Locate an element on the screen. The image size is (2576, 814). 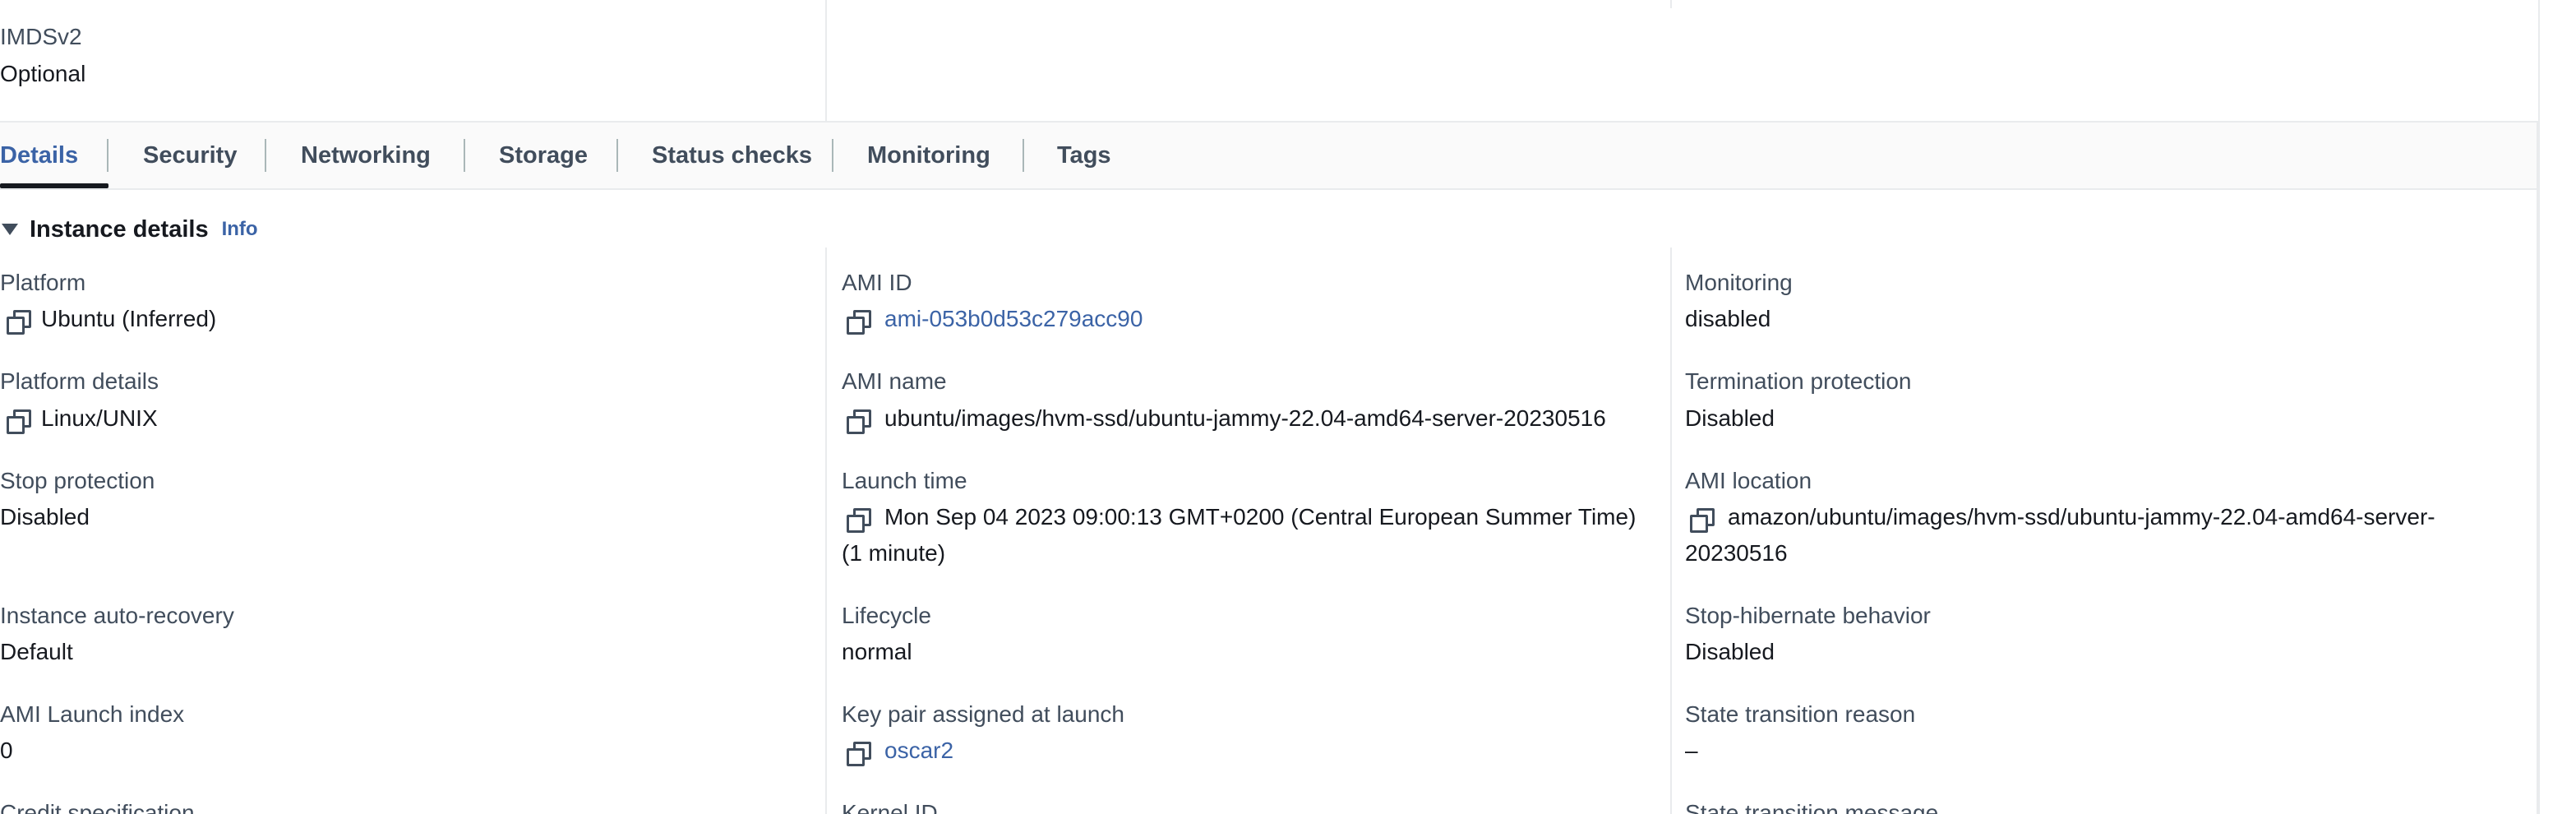
tab-tags: Tags is located at coordinates (1084, 155).